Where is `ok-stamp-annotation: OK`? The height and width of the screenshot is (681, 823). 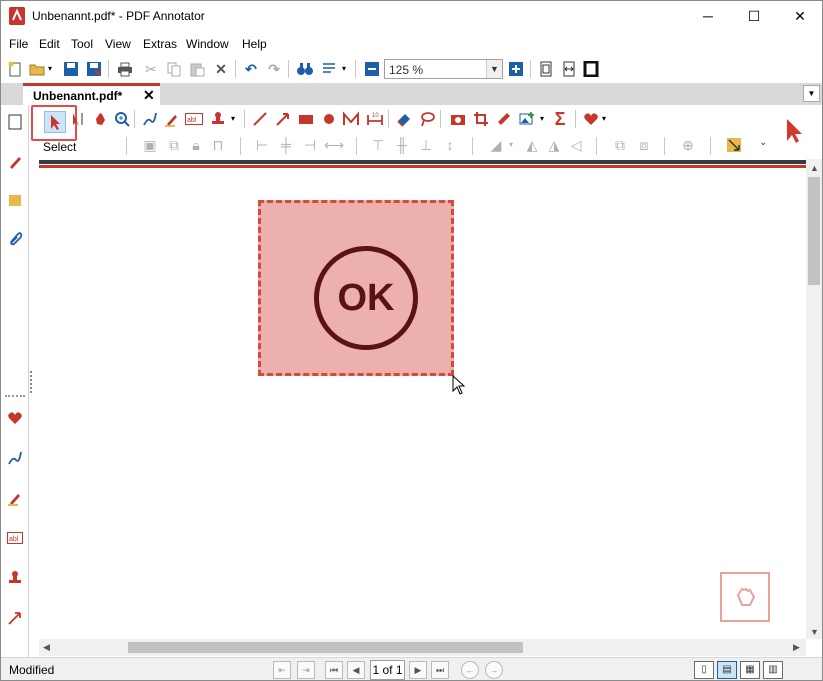
ok-stamp-annotation: OK is located at coordinates (356, 288).